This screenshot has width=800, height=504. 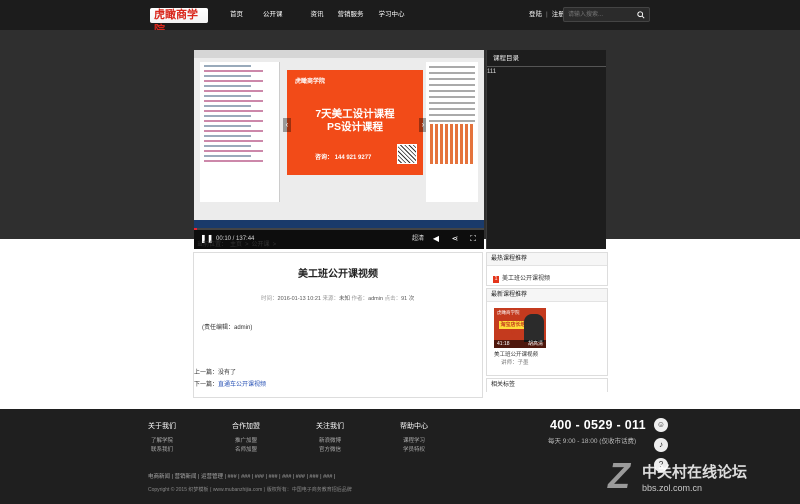 I want to click on nav-news: 资讯, so click(x=317, y=15).